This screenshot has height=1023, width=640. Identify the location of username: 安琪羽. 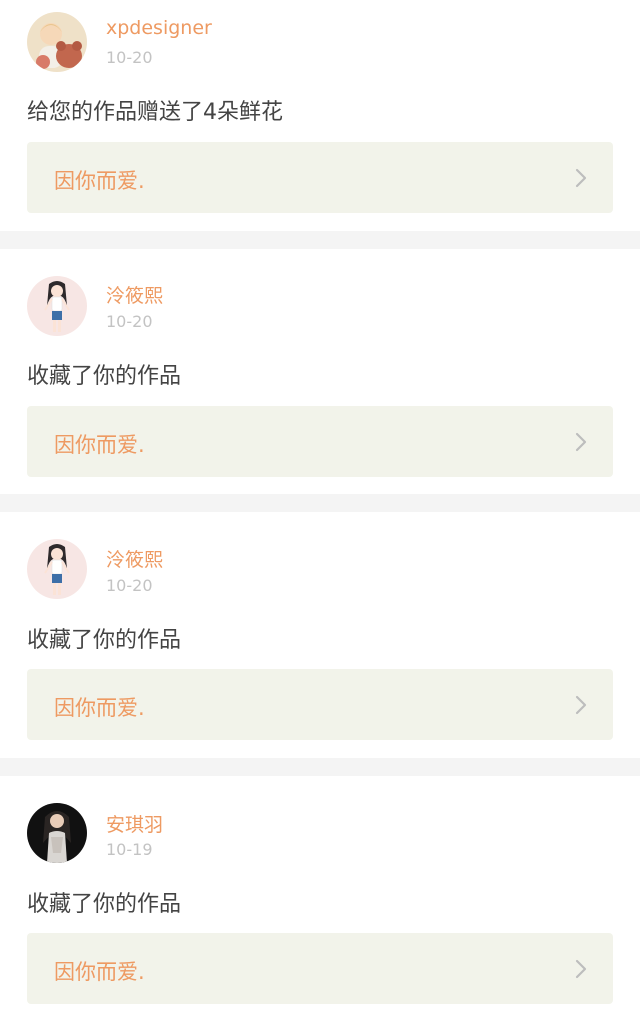
(134, 823).